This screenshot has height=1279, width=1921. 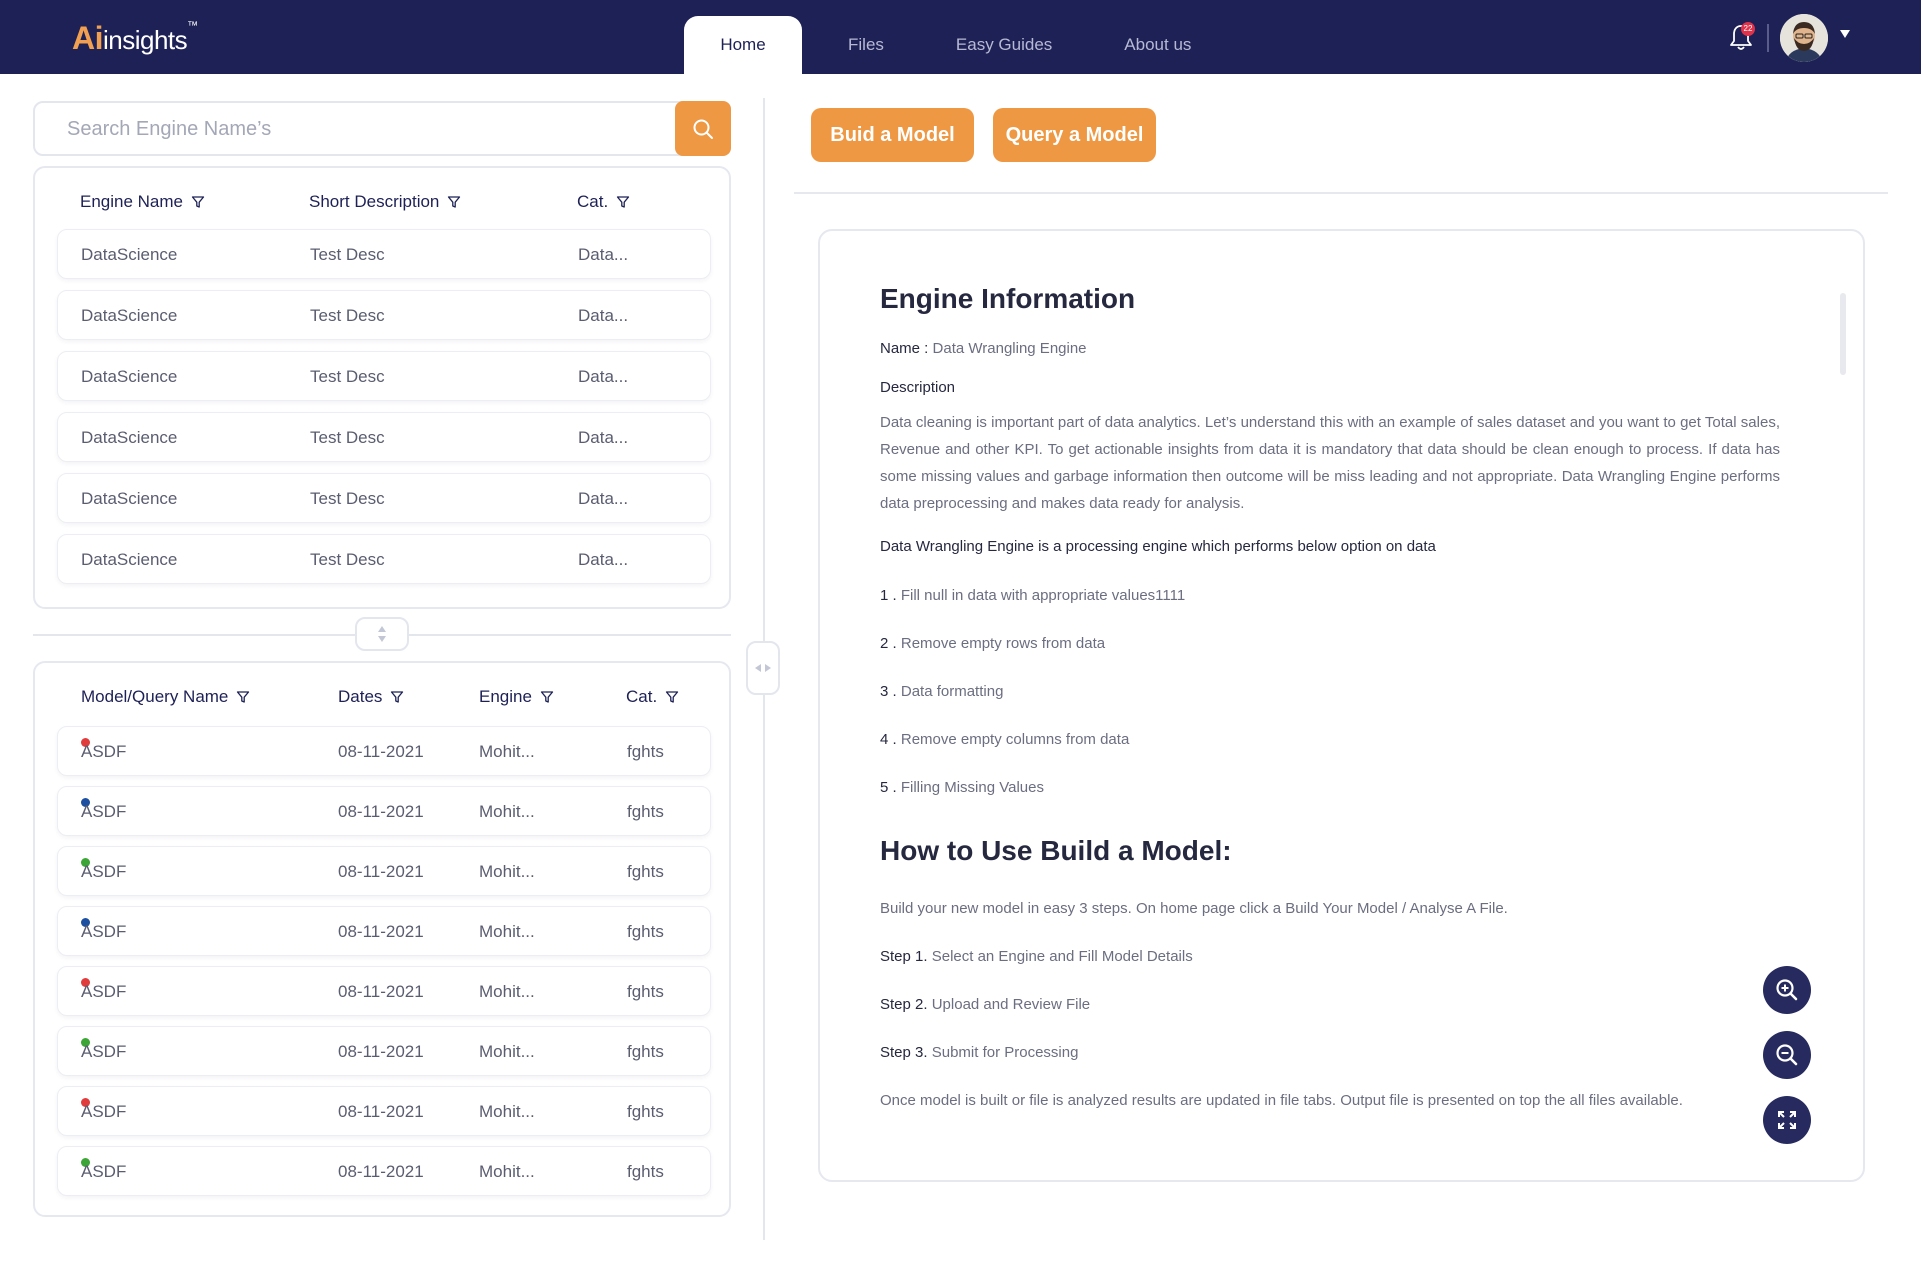 What do you see at coordinates (1330, 691) in the screenshot?
I see `option-item: 3 . Data formatting` at bounding box center [1330, 691].